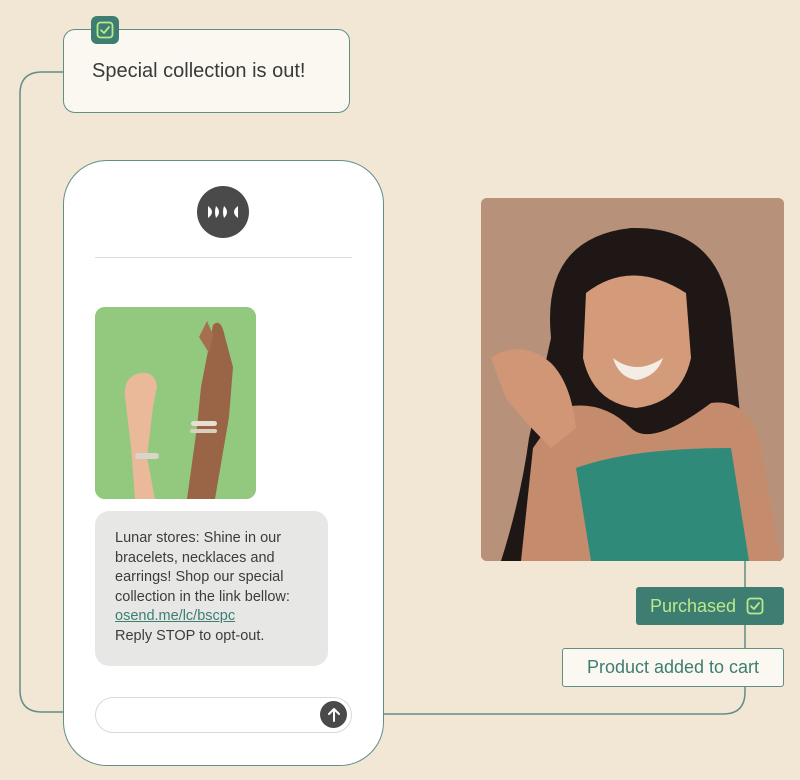  Describe the element at coordinates (198, 538) in the screenshot. I see `message-line: Lunar stores: Shine in our` at that location.